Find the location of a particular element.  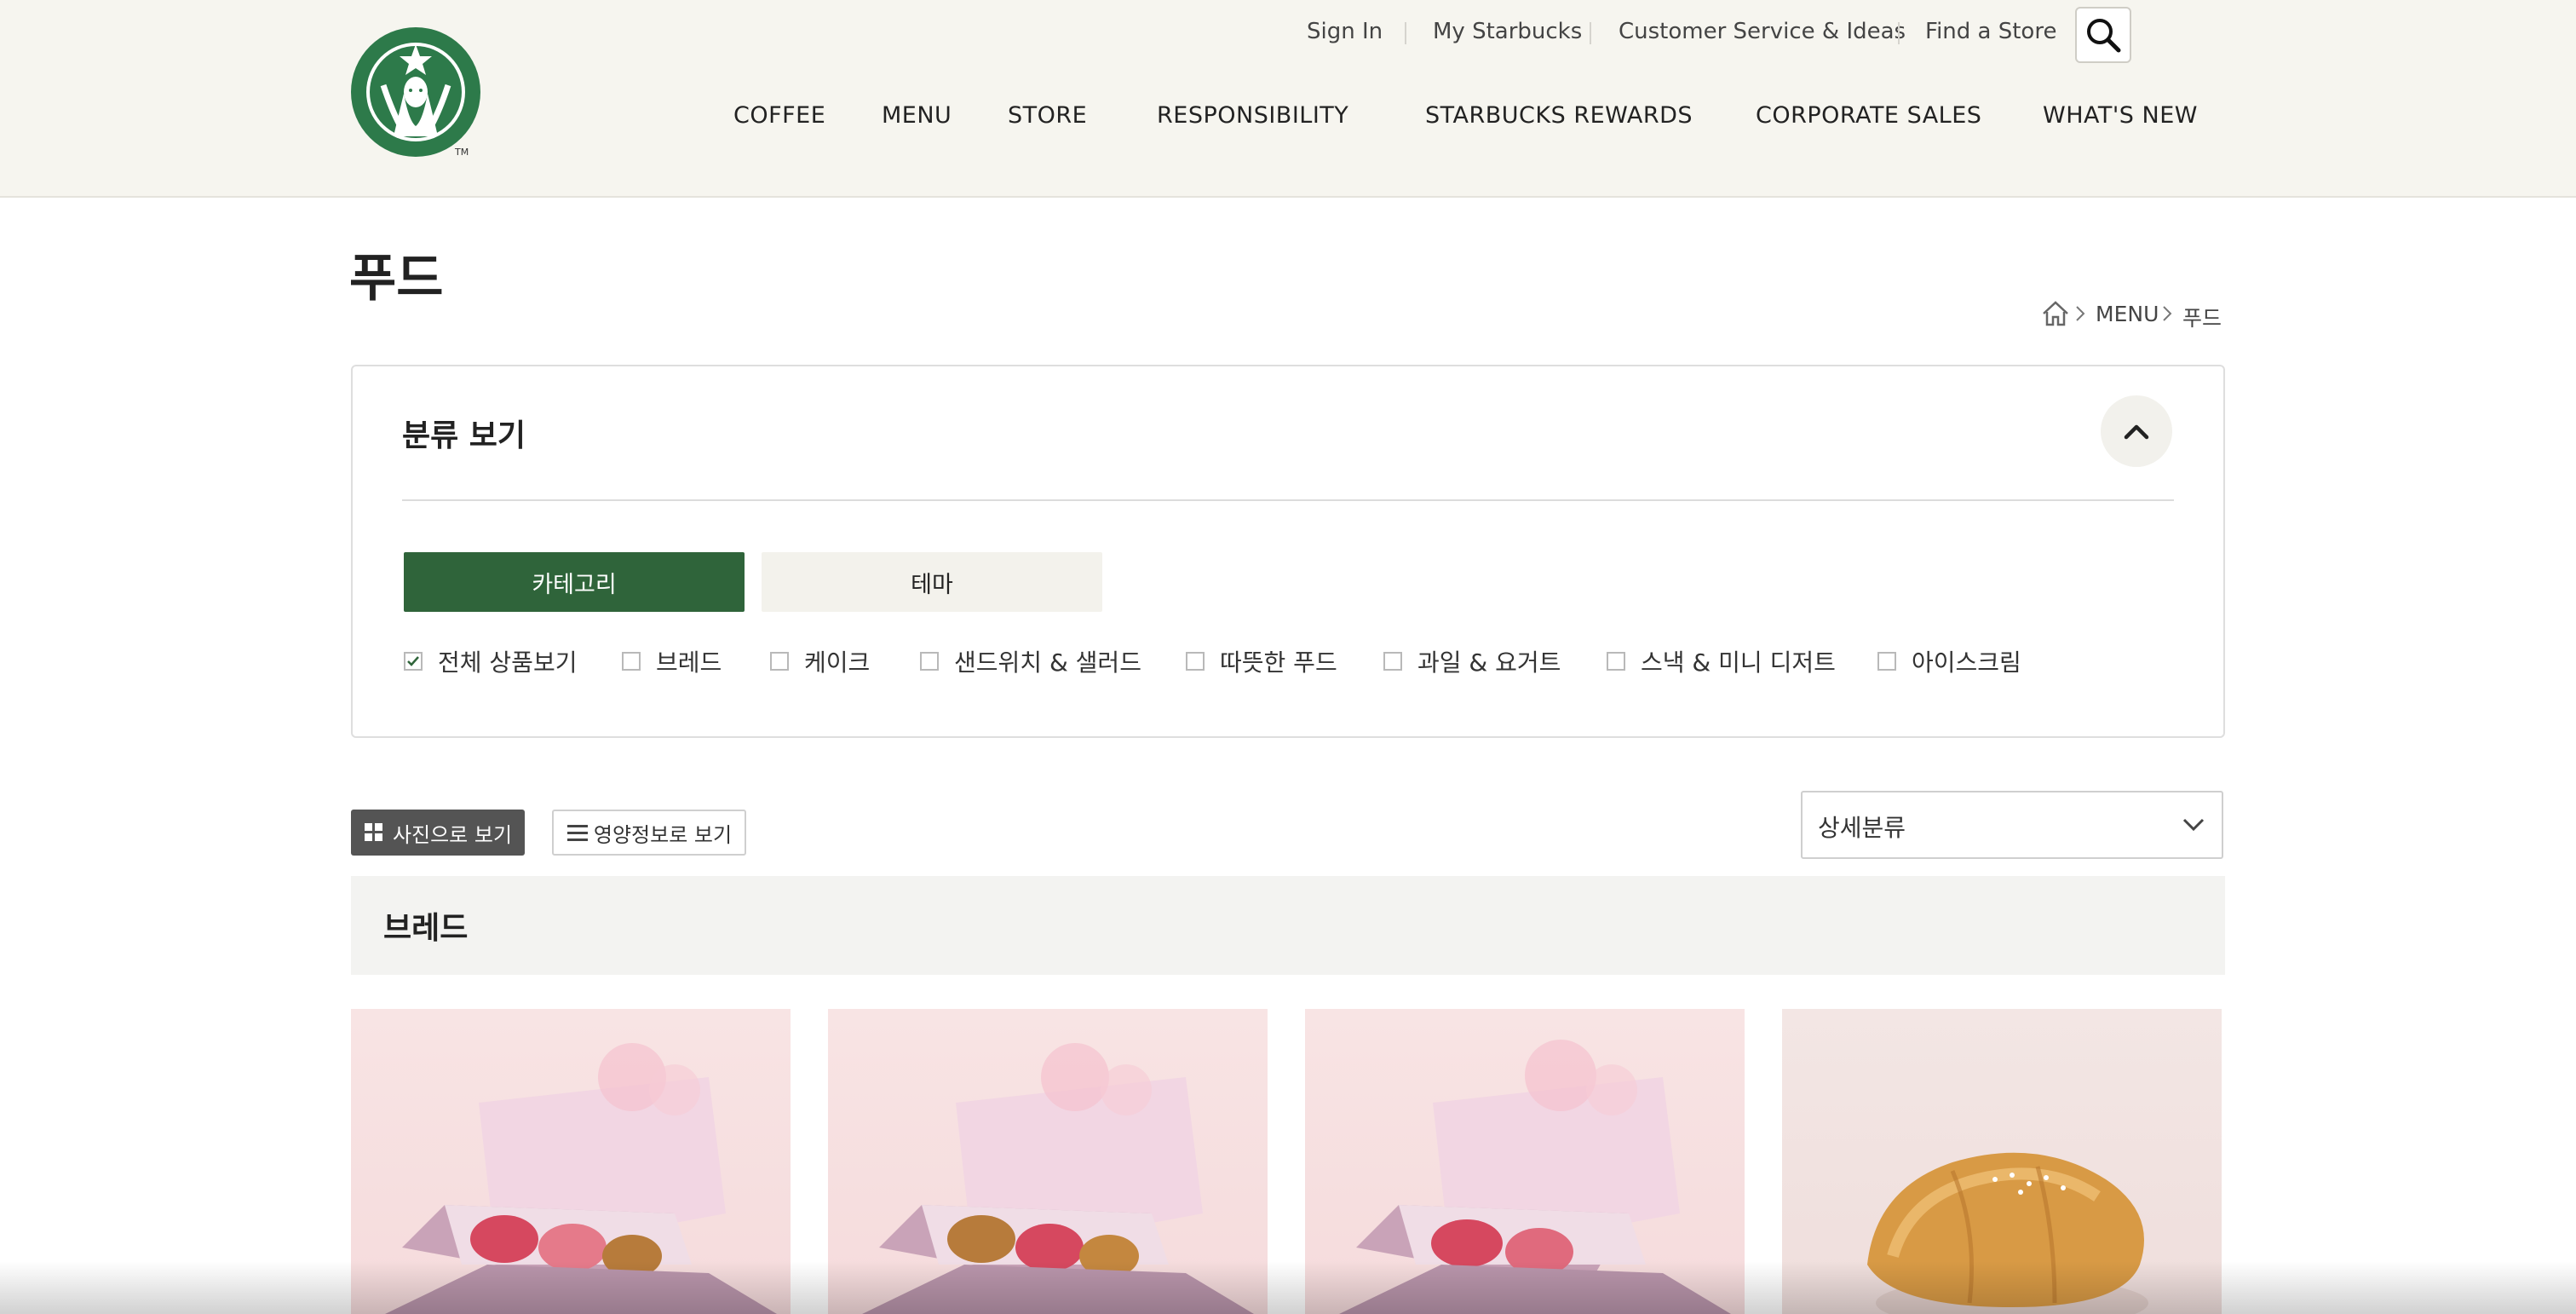

customer-service-link: Customer Service & Ideas is located at coordinates (1763, 31).